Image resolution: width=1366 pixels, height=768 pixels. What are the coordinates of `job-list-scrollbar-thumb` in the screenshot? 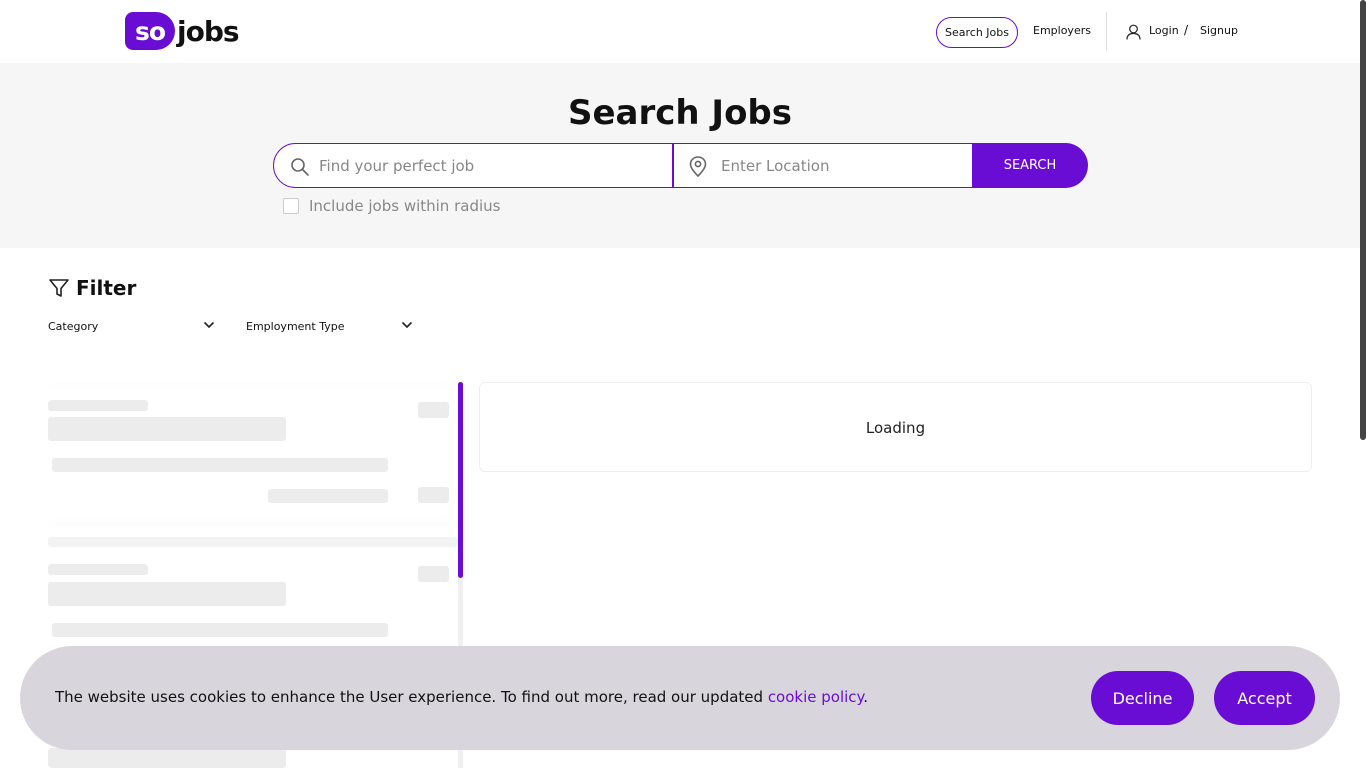 It's located at (460, 480).